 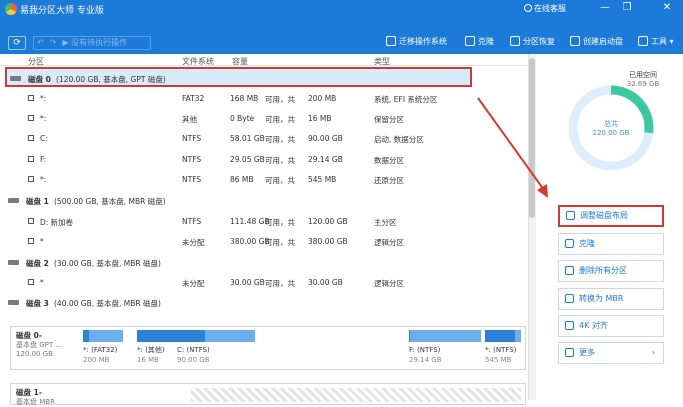 I want to click on migrate-os-button: 迁移操作系统, so click(x=416, y=42).